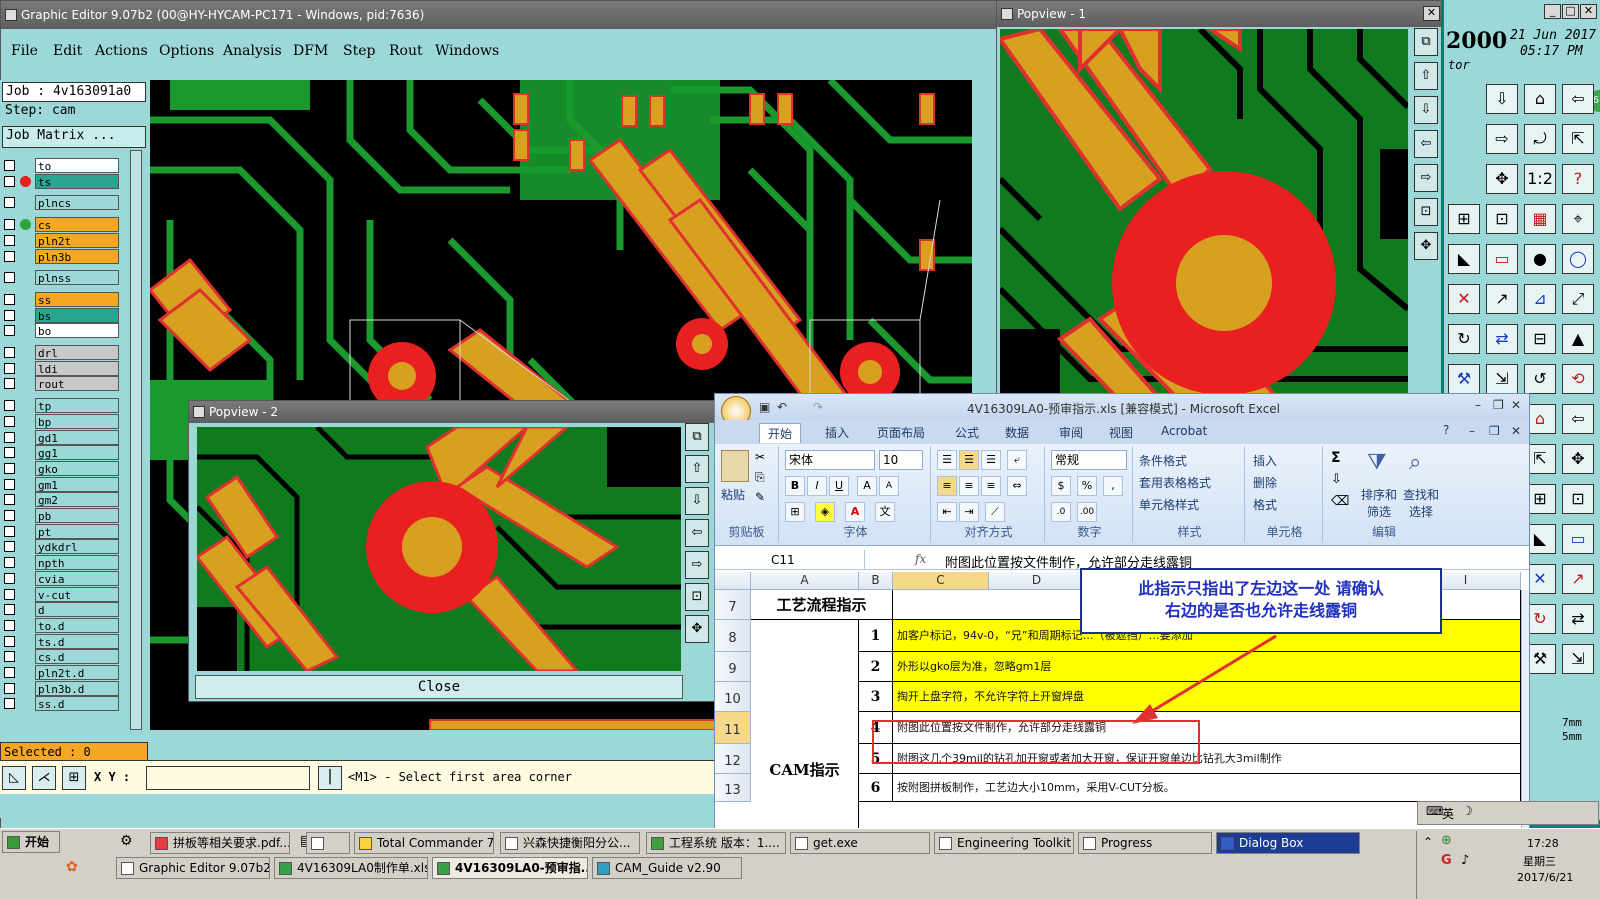  What do you see at coordinates (77, 500) in the screenshot?
I see `layer-name: gm2` at bounding box center [77, 500].